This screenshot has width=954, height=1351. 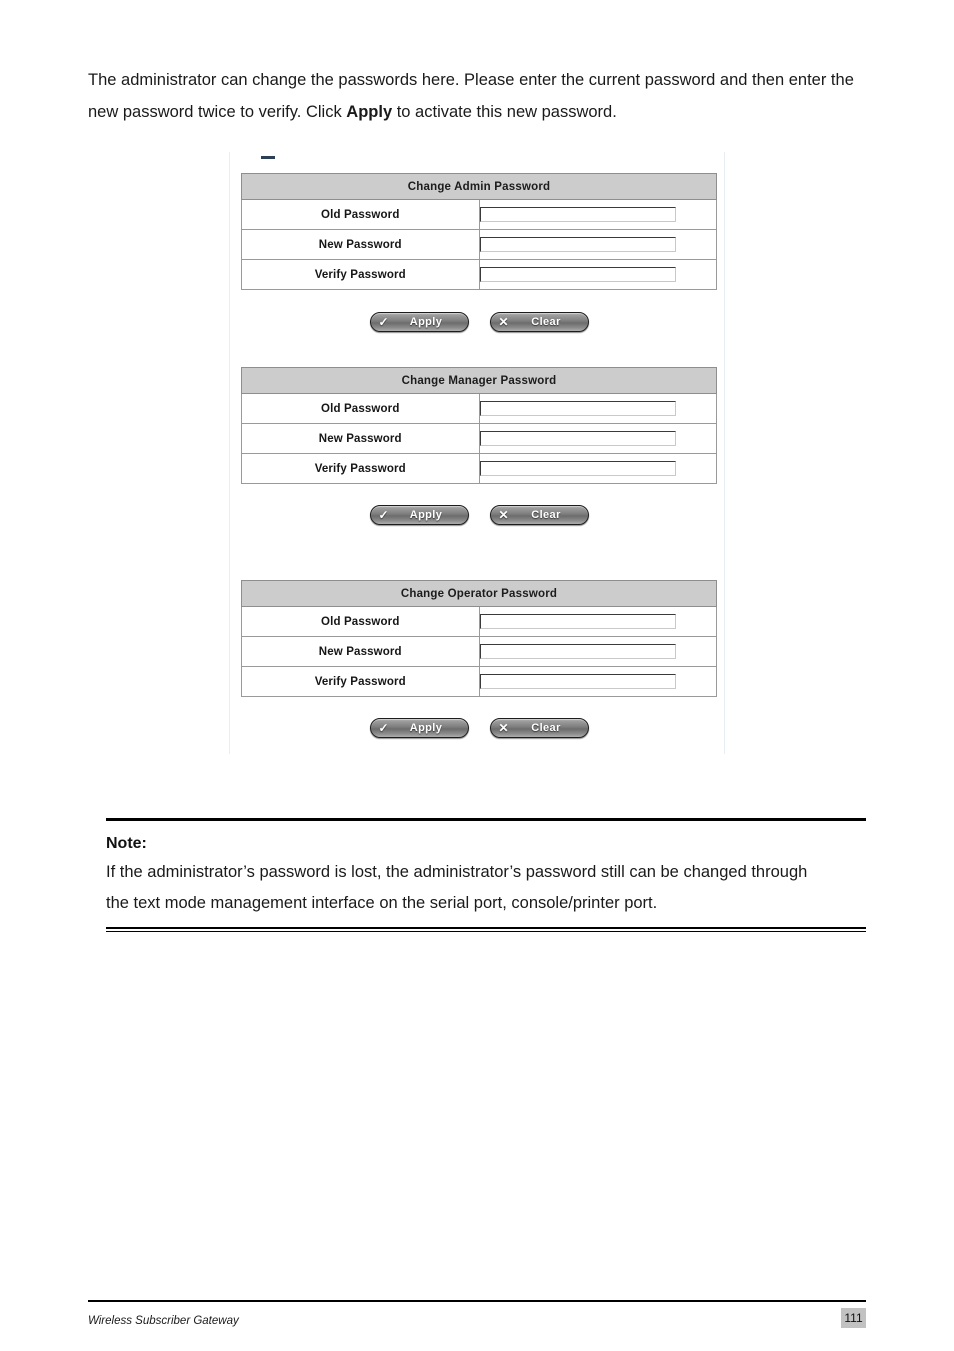 What do you see at coordinates (853, 1318) in the screenshot?
I see `page-number-badge: 111` at bounding box center [853, 1318].